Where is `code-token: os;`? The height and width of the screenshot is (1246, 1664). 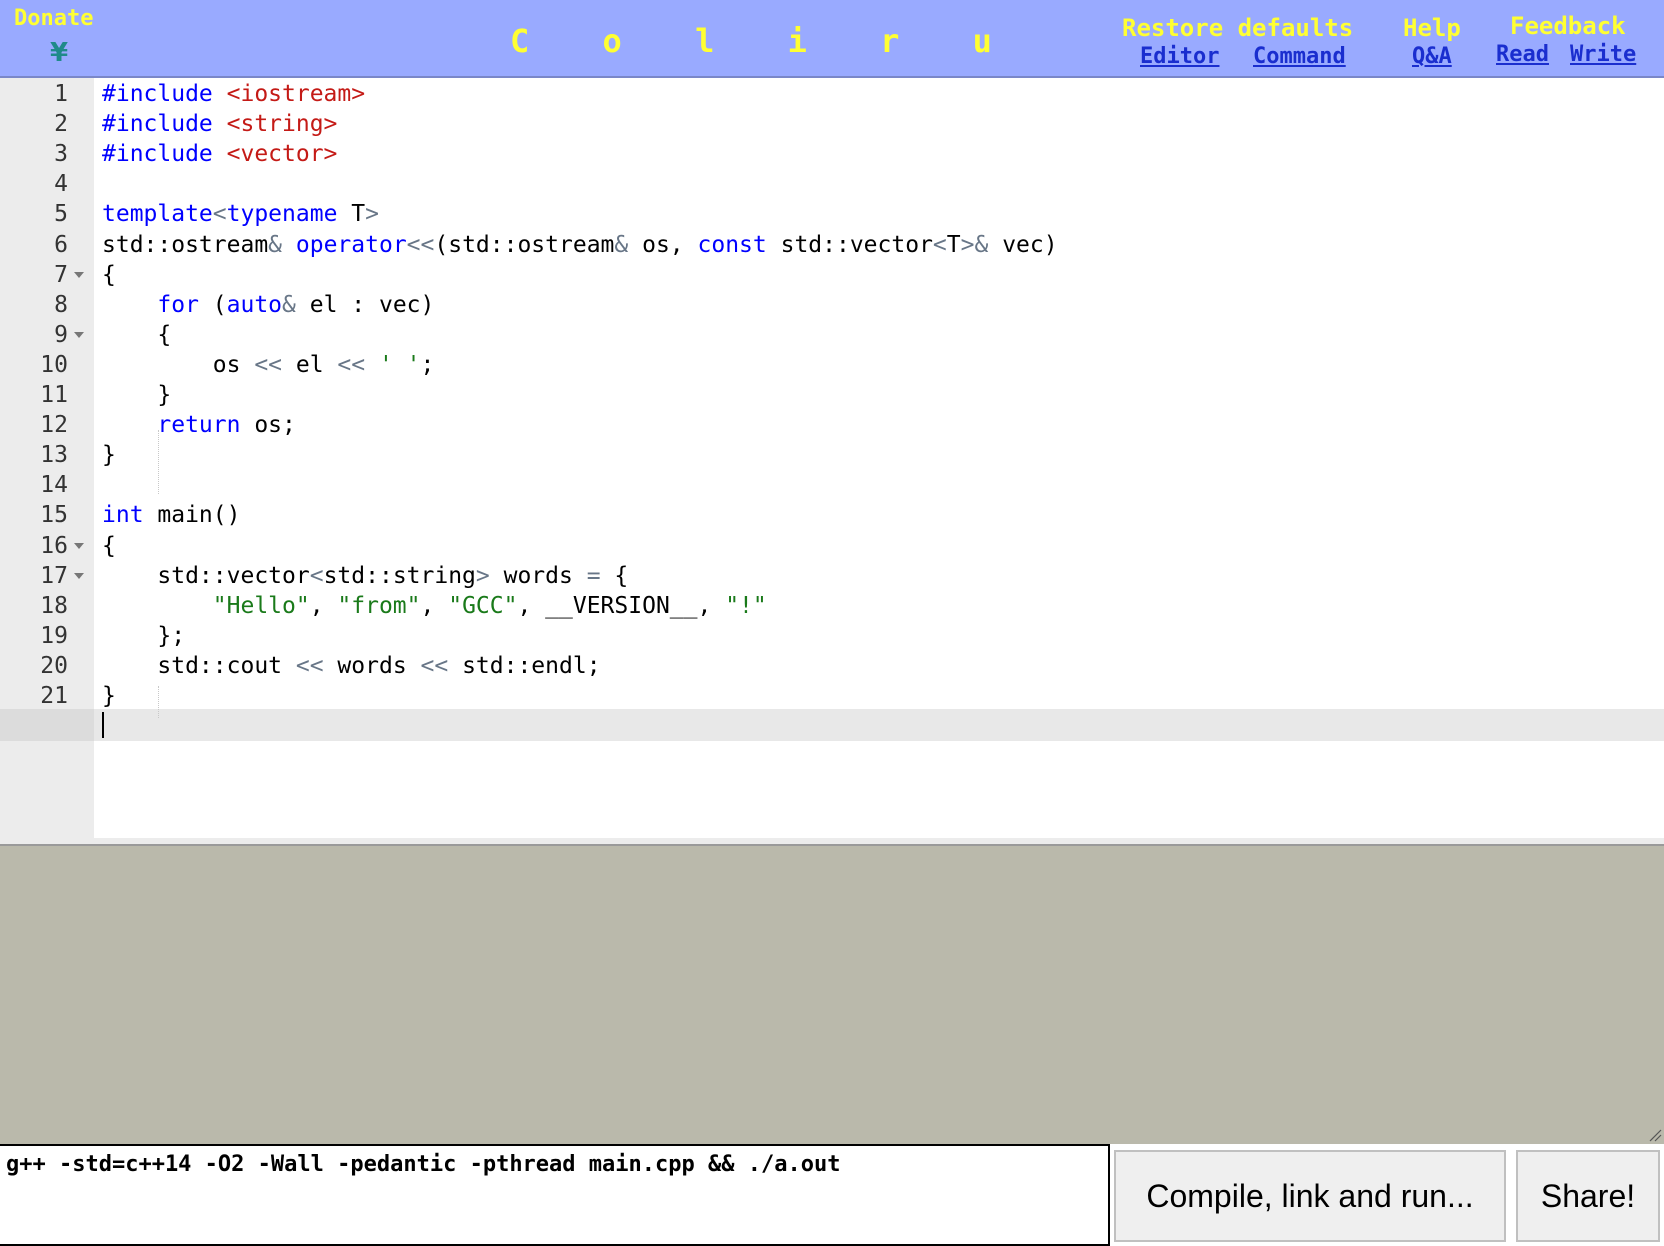 code-token: os; is located at coordinates (268, 425).